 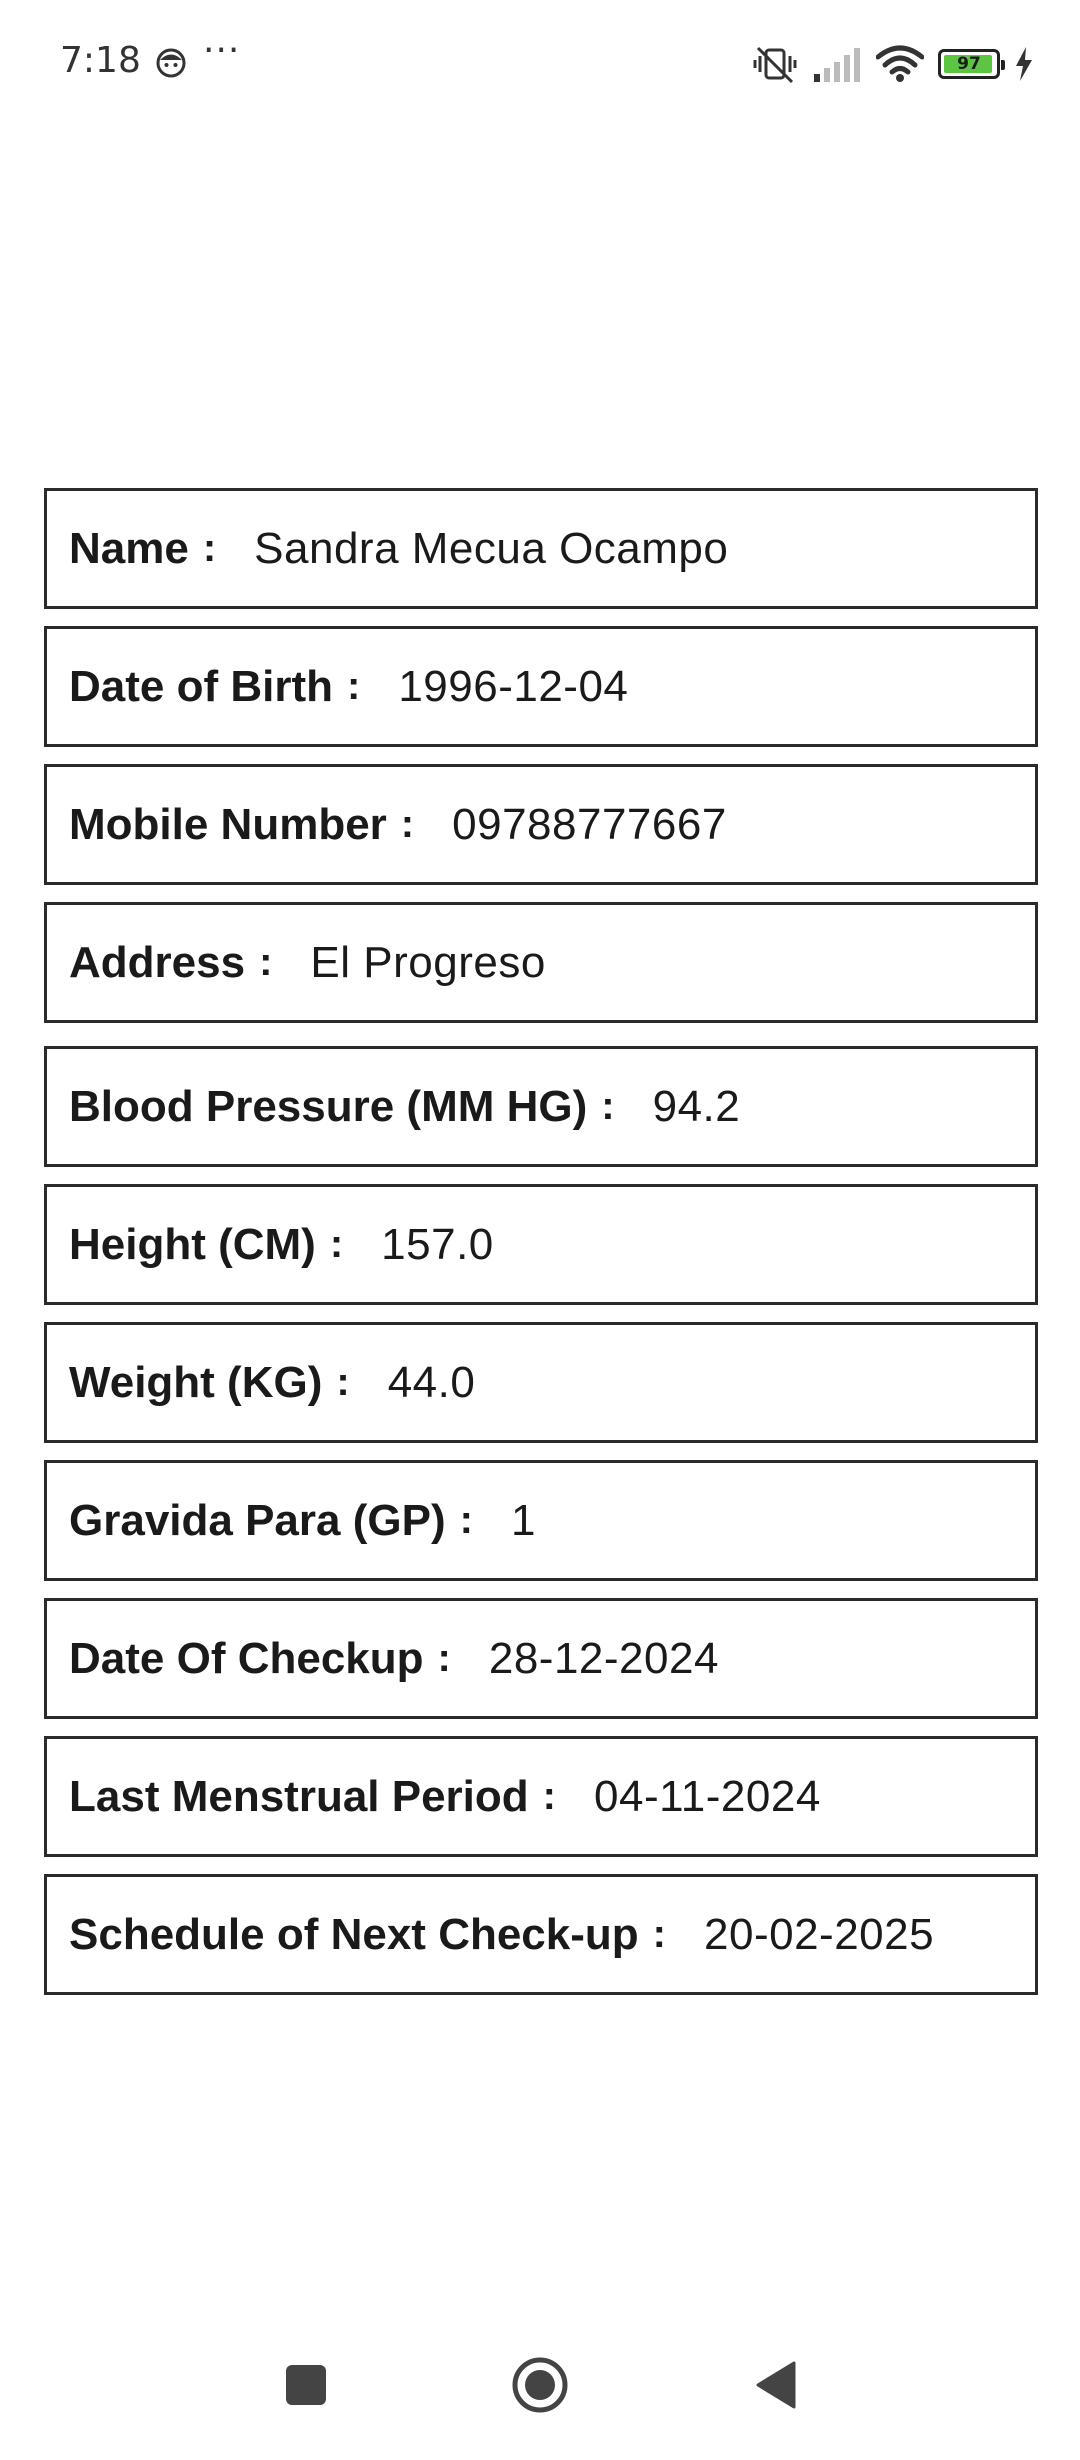 I want to click on field-label: Name, so click(x=129, y=548).